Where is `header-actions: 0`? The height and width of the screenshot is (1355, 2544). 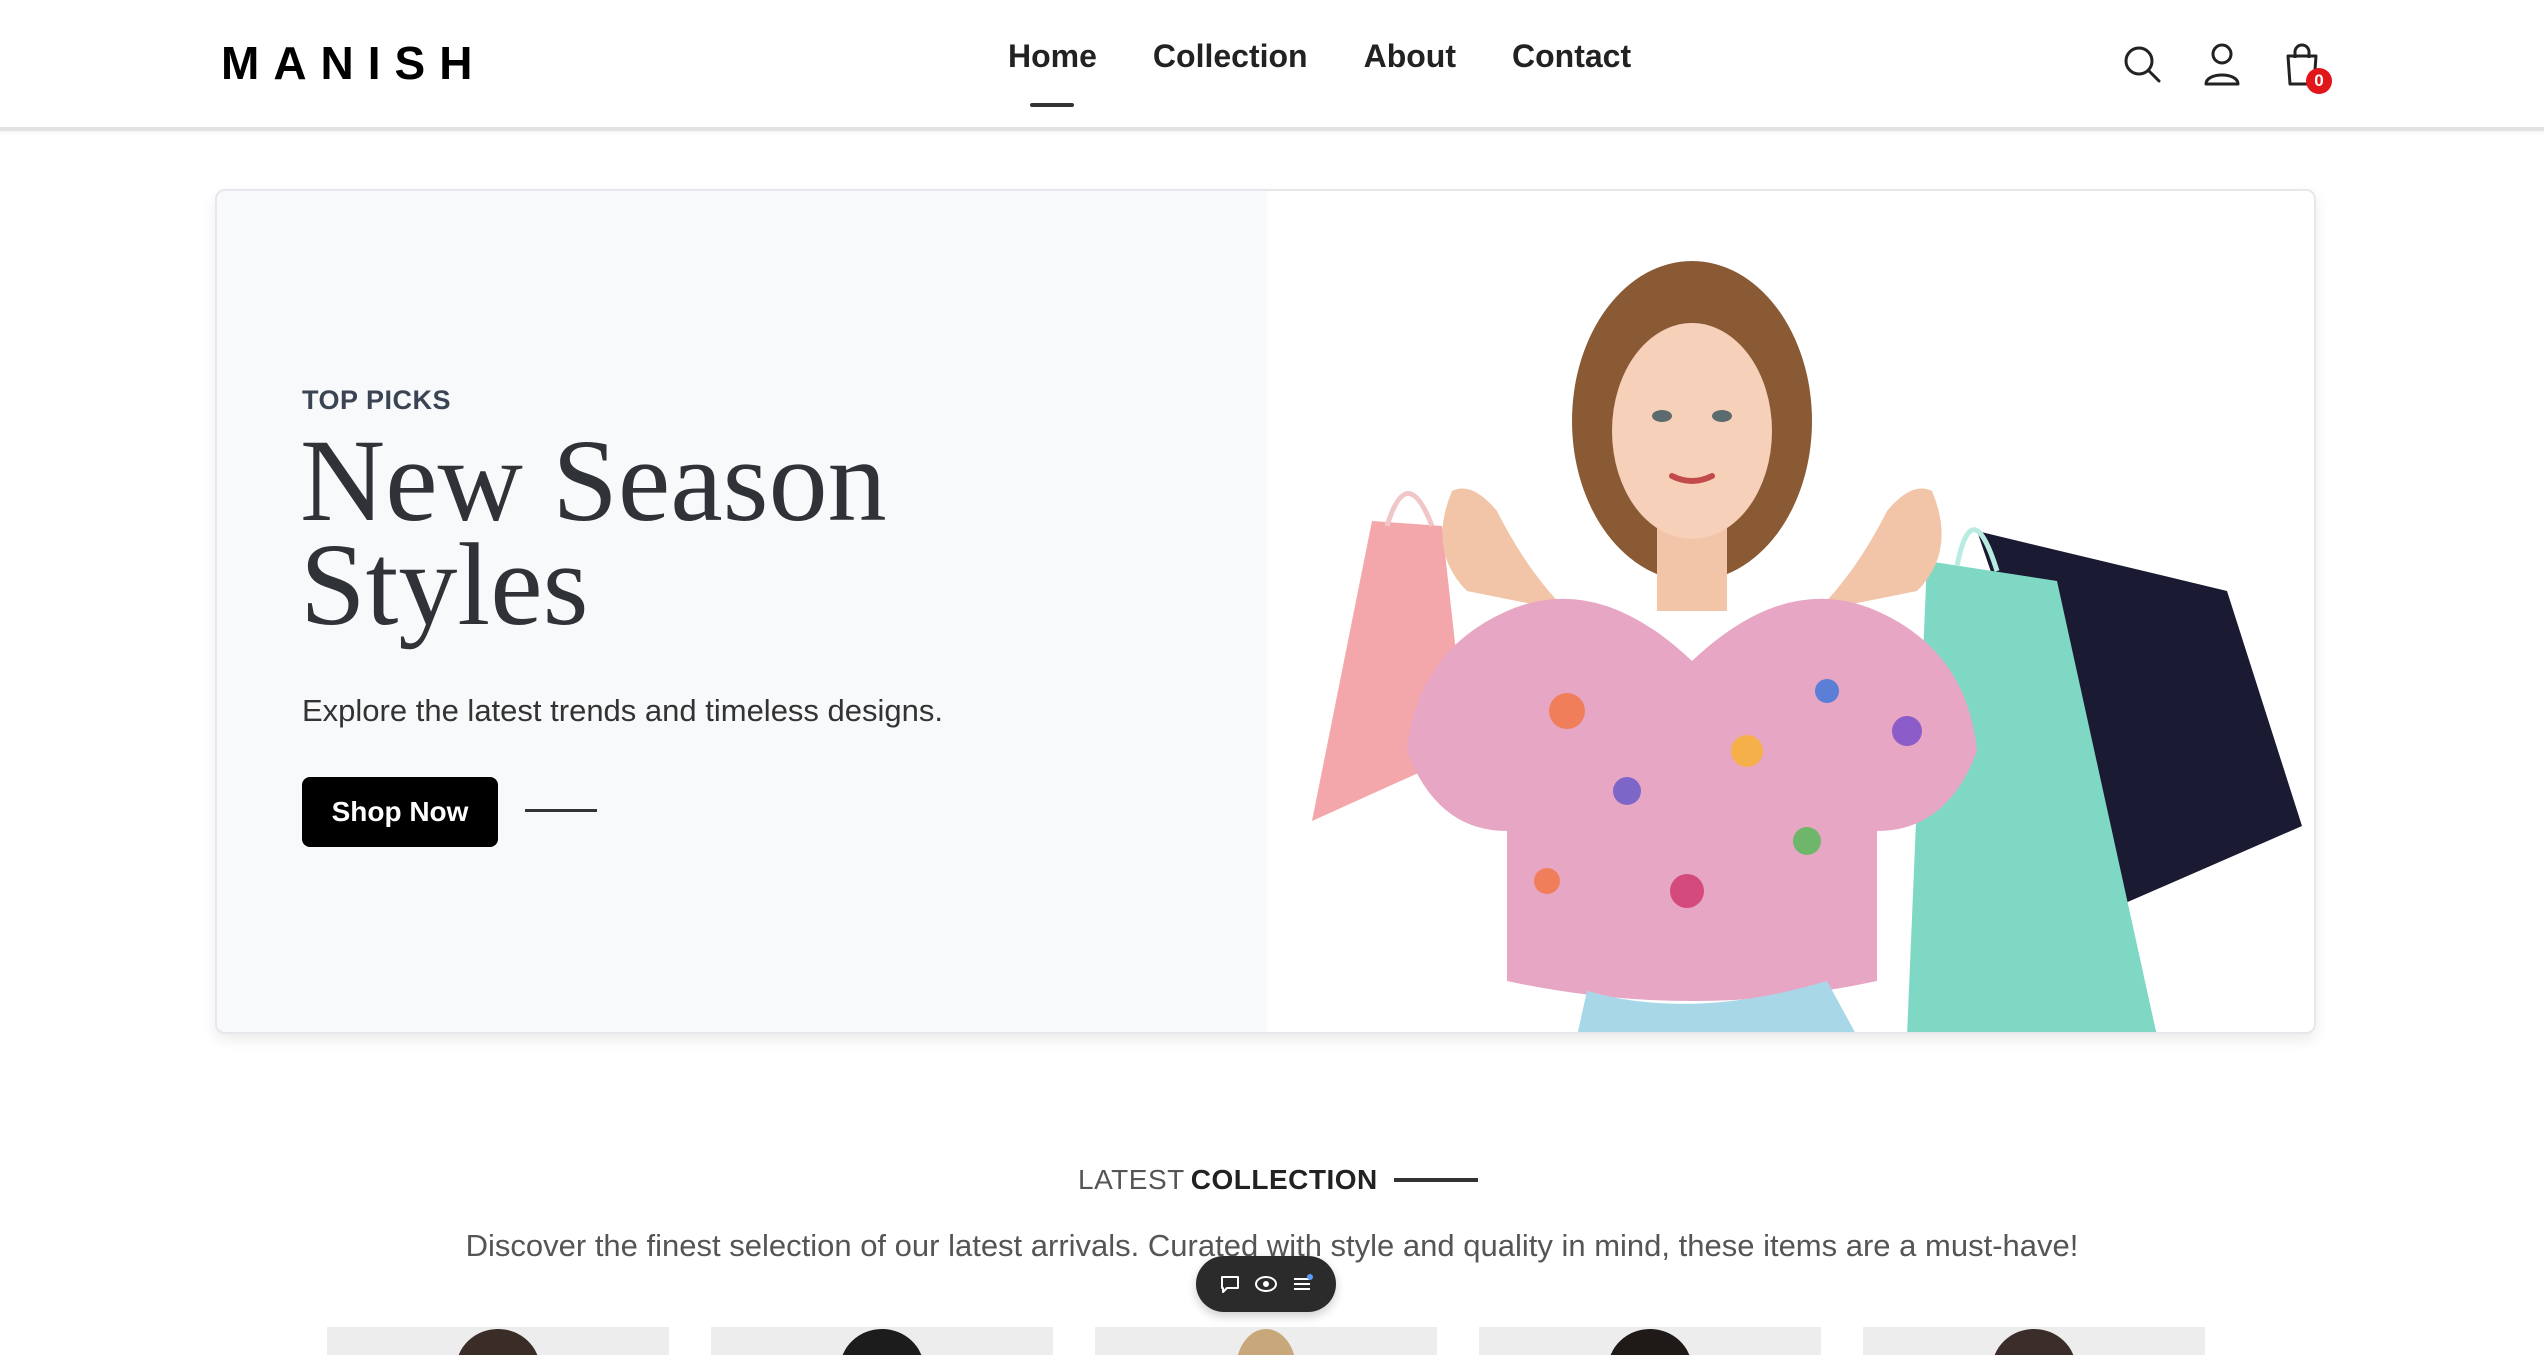 header-actions: 0 is located at coordinates (2226, 67).